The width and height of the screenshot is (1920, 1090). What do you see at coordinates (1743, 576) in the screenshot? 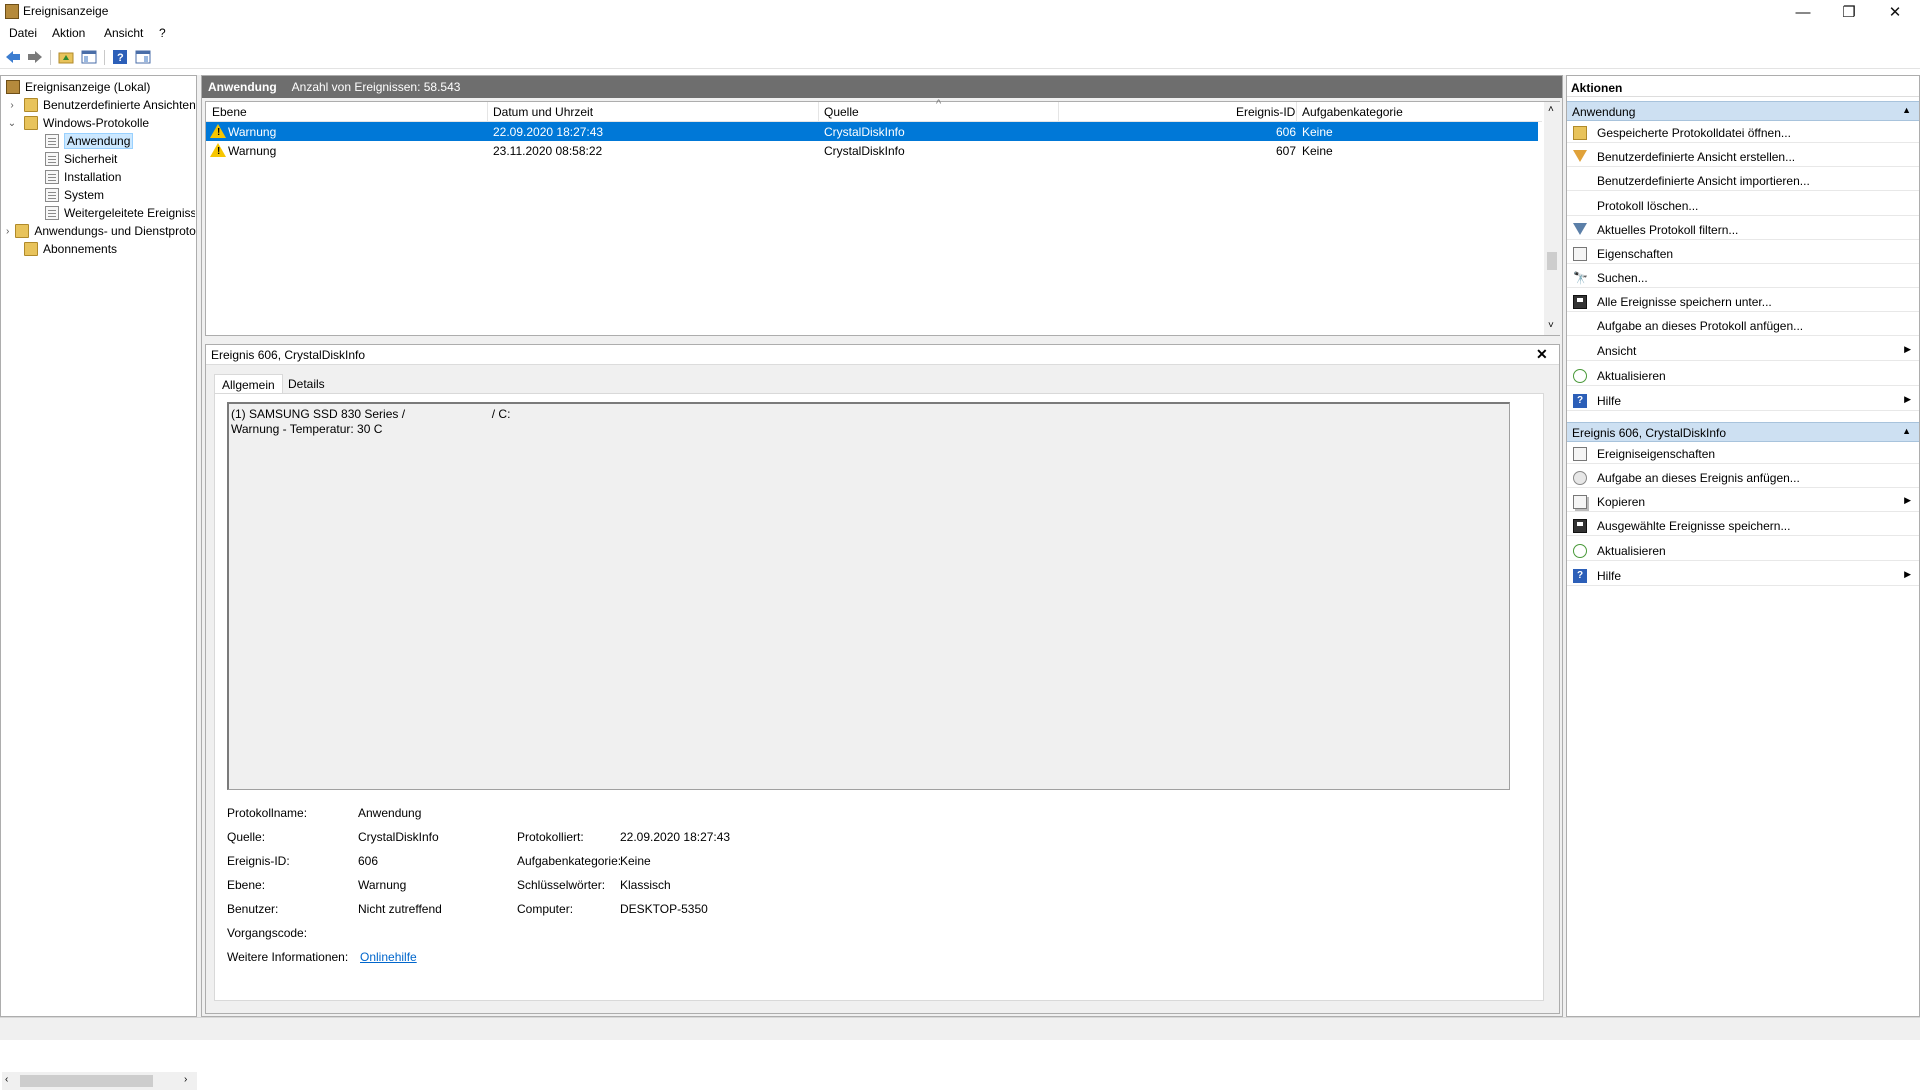
I see `action-help-event: ? Hilfe ▶` at bounding box center [1743, 576].